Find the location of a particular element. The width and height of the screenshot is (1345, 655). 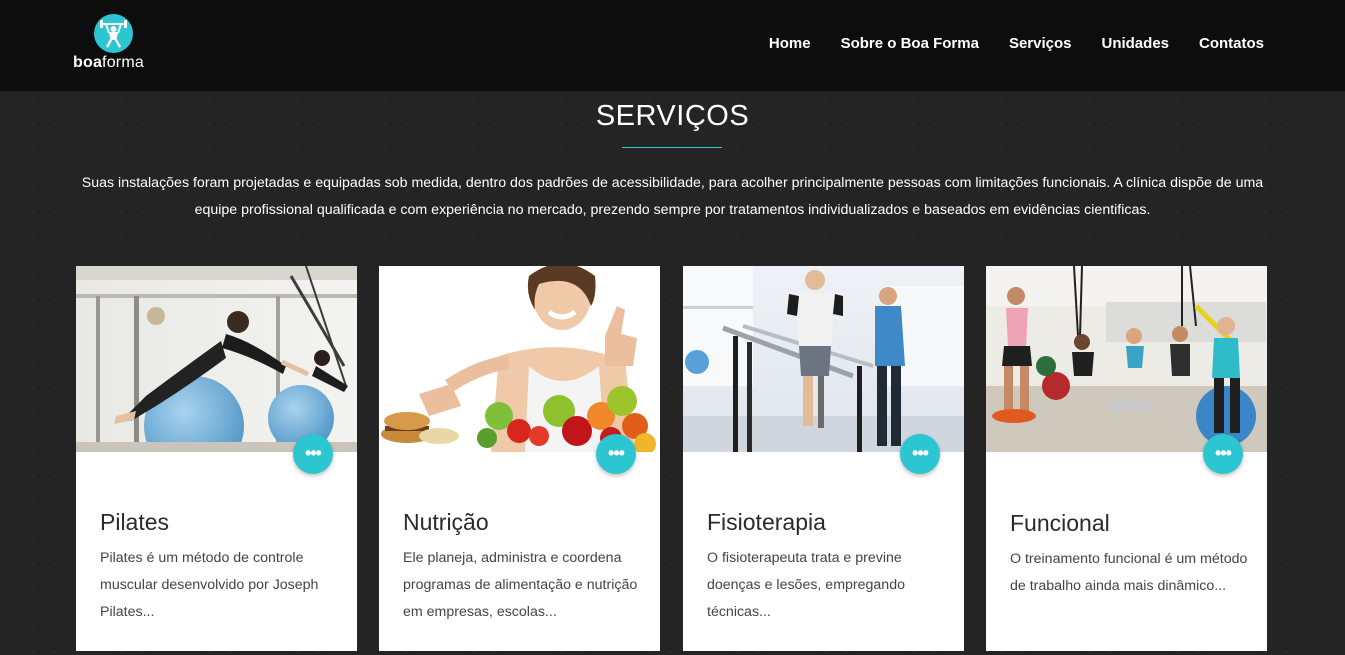

more-button-physiotherapy: ••• is located at coordinates (920, 454).